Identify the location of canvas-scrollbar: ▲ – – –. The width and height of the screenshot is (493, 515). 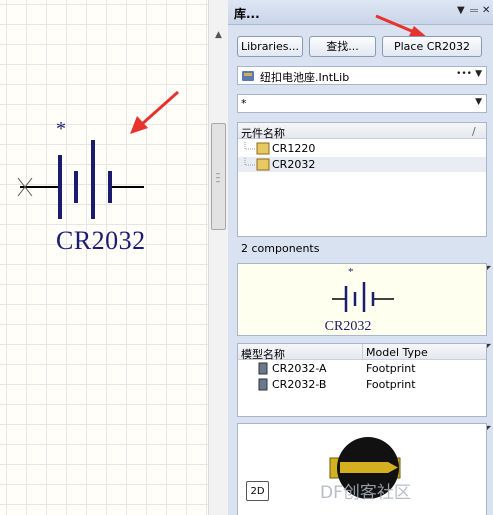
(218, 257).